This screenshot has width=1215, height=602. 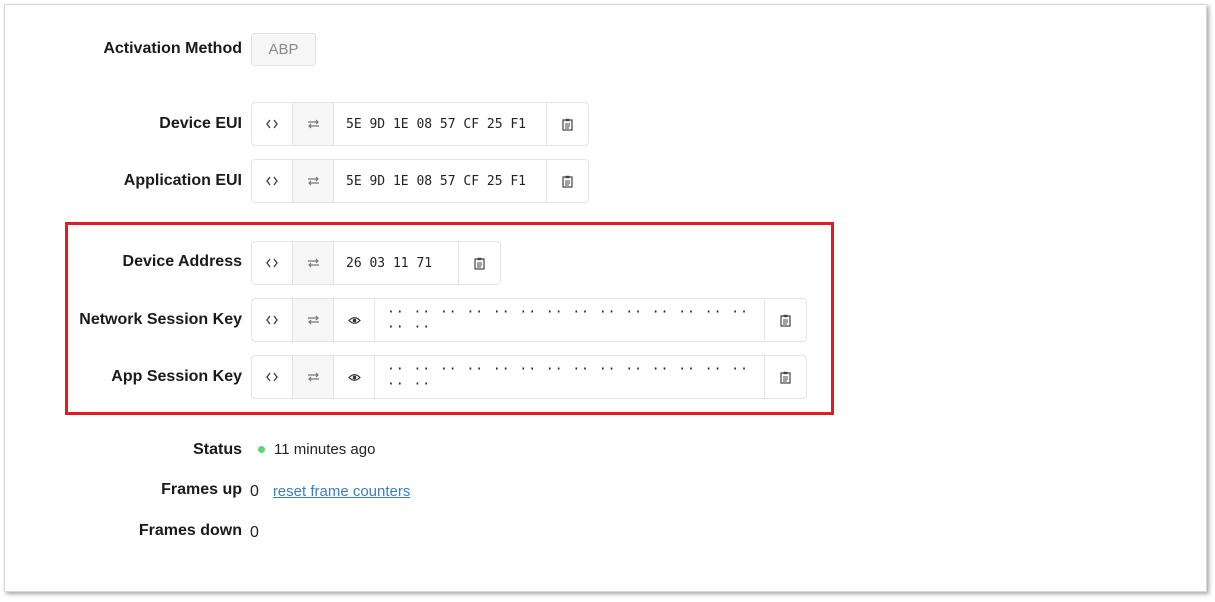 I want to click on device-address-field: 26 03 11 71, so click(x=376, y=263).